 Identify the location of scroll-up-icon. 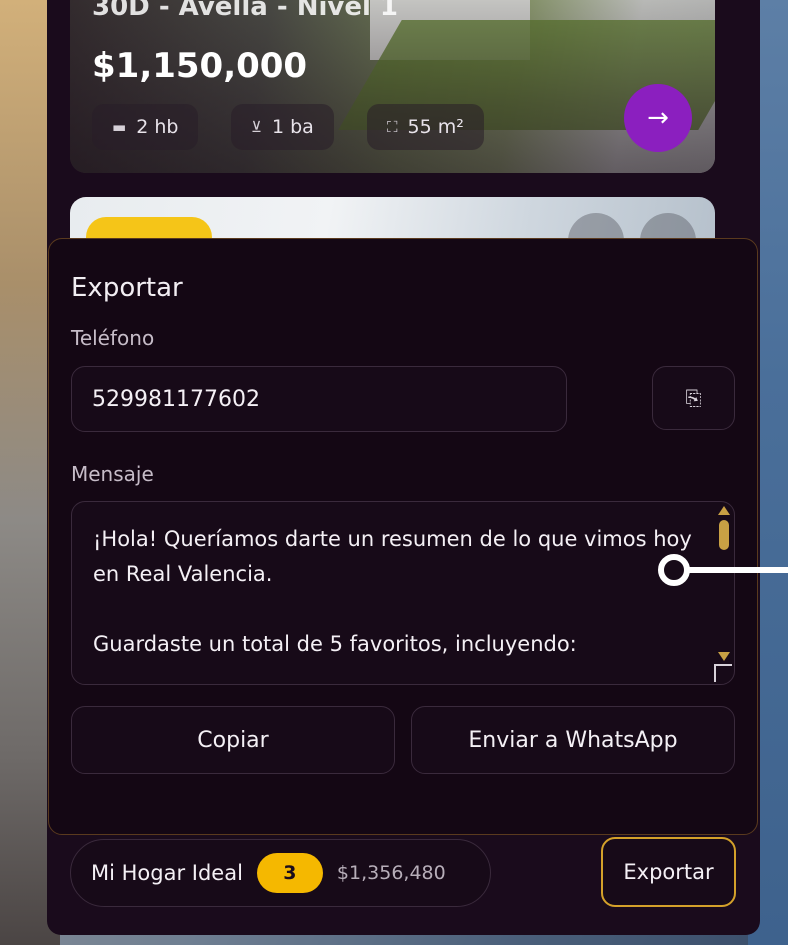
(724, 510).